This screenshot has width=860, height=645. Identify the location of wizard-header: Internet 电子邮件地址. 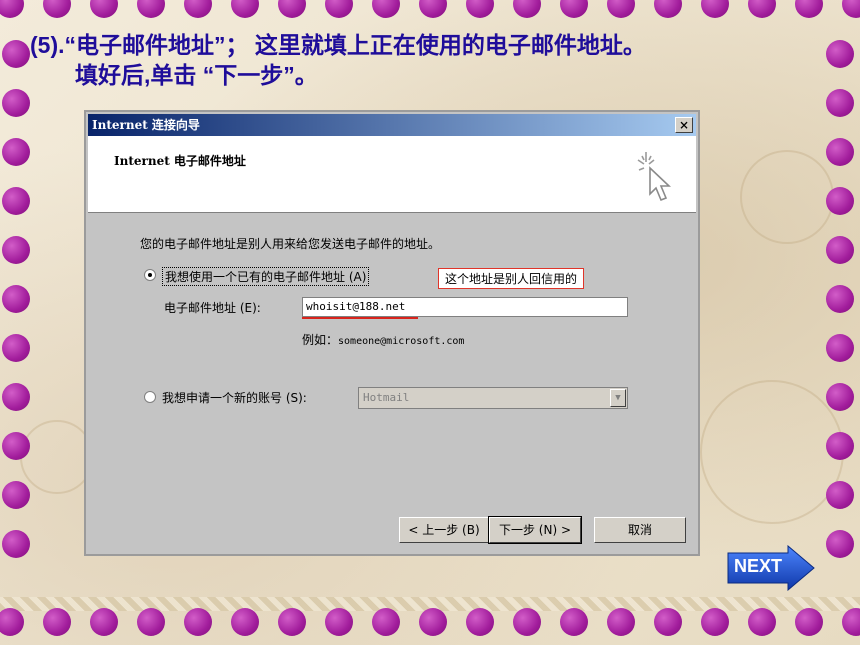
(392, 174).